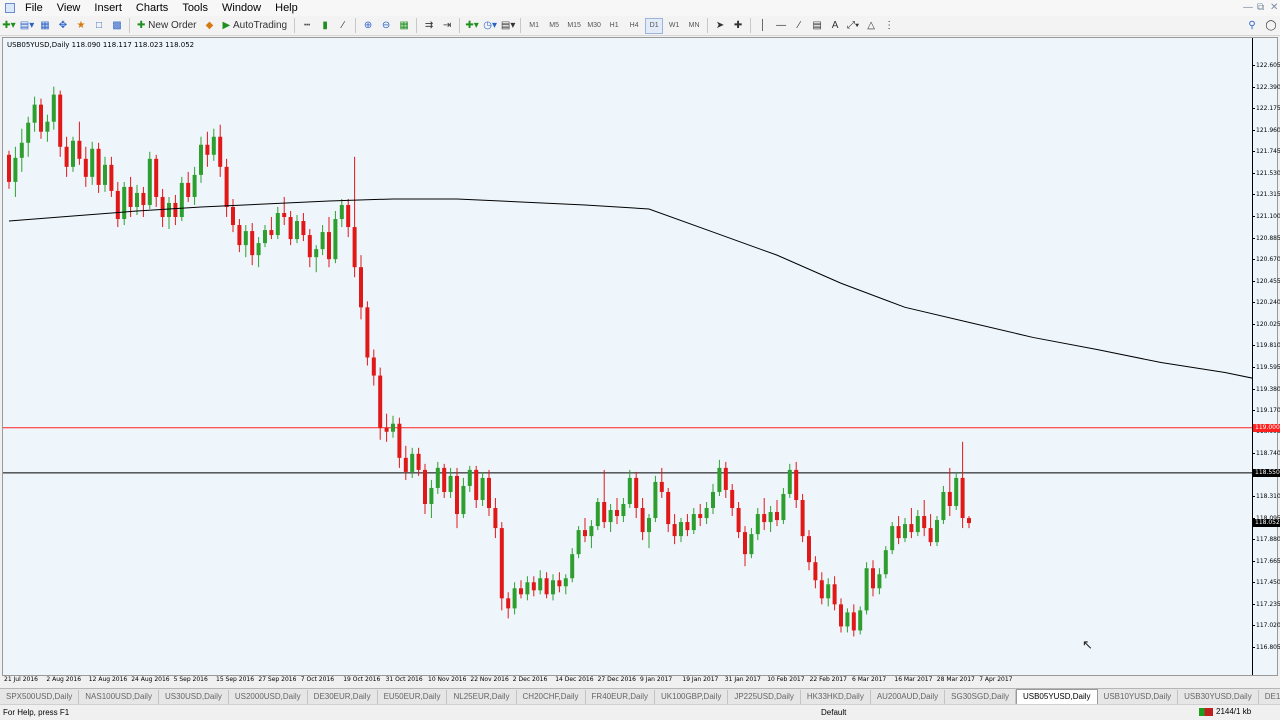  What do you see at coordinates (594, 26) in the screenshot?
I see `timeframe-m30-button: M30` at bounding box center [594, 26].